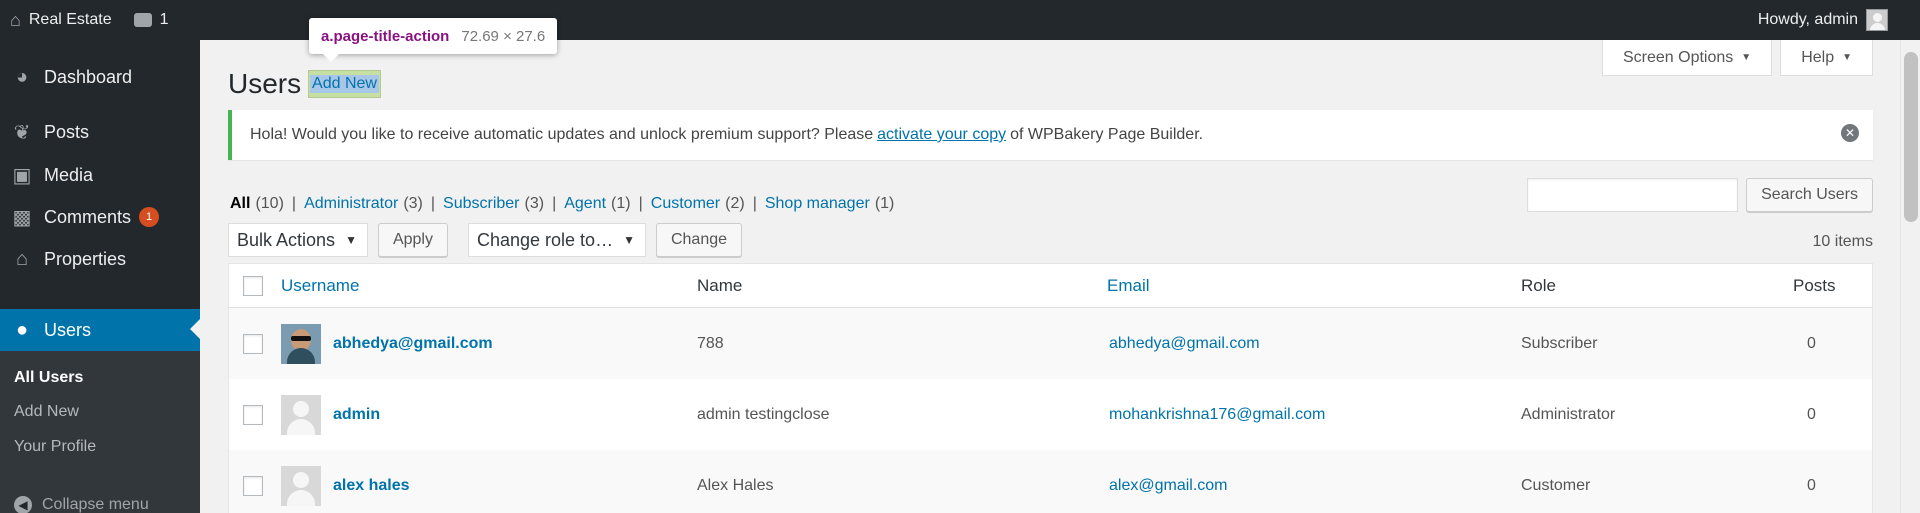  What do you see at coordinates (67, 131) in the screenshot?
I see `sidebar-item-label: Posts` at bounding box center [67, 131].